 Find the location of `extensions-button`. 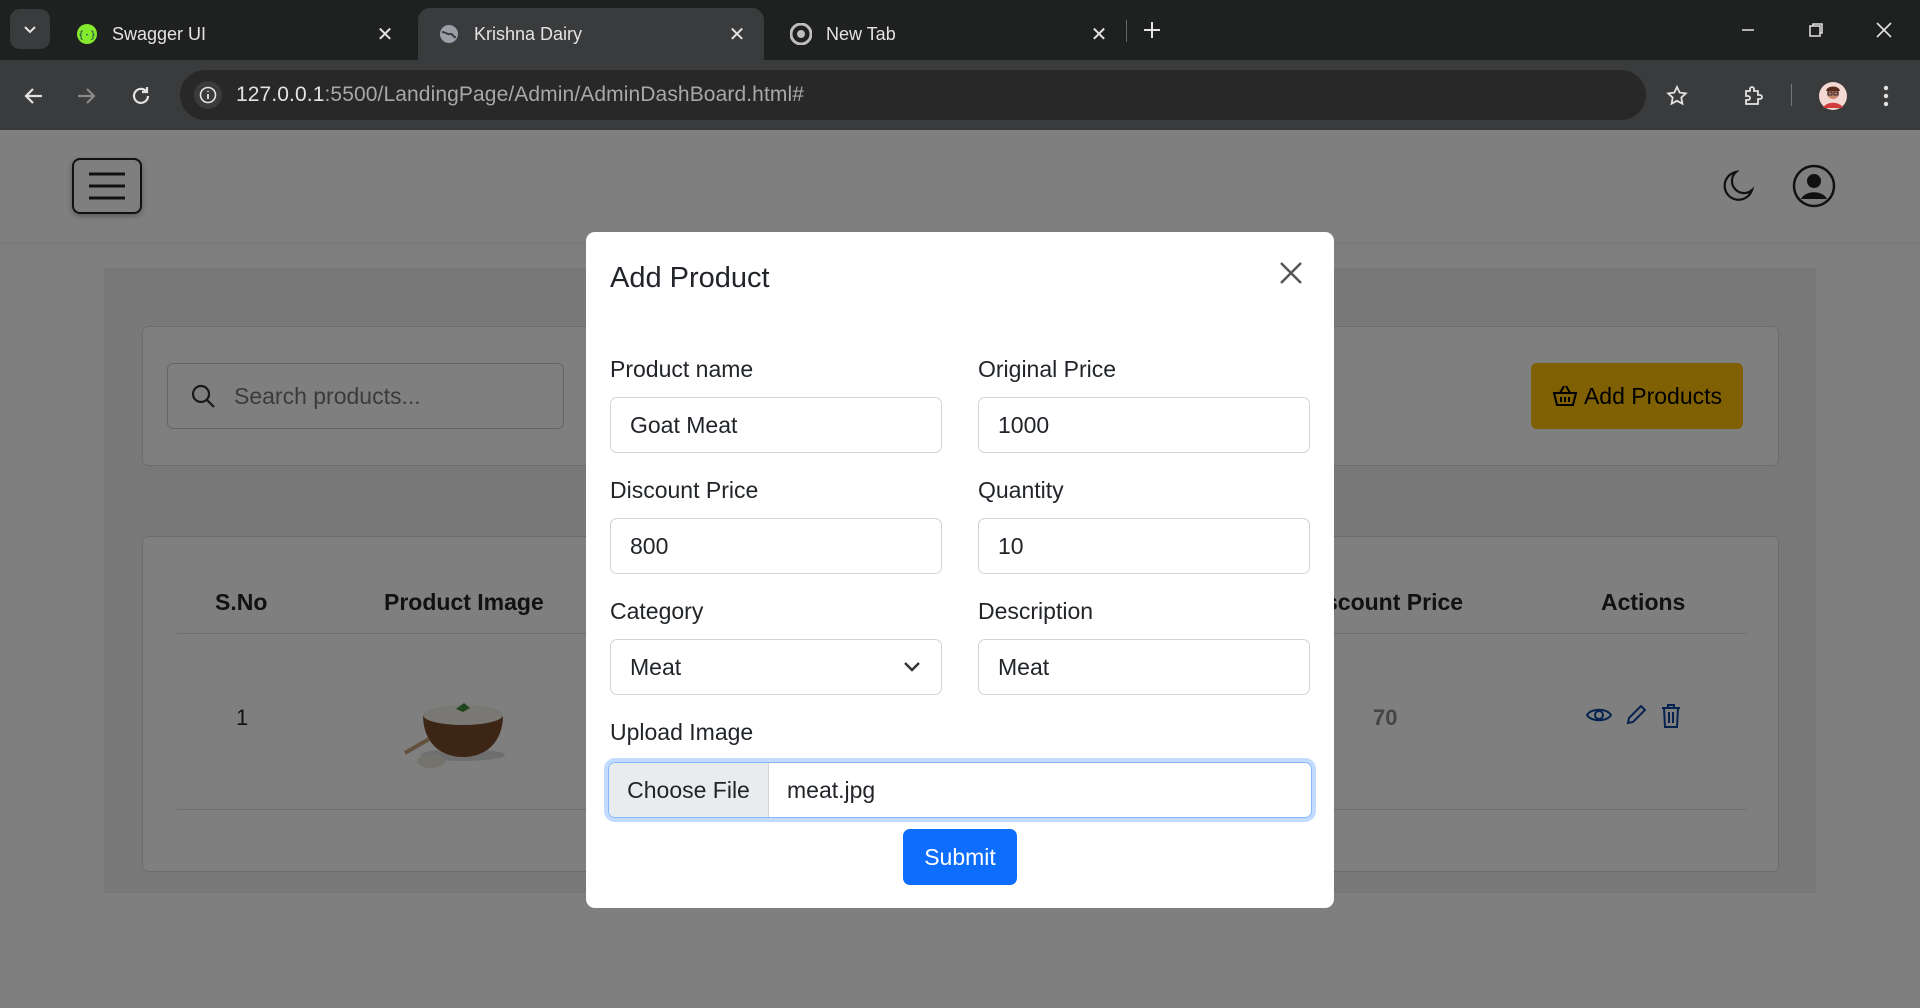

extensions-button is located at coordinates (1753, 96).